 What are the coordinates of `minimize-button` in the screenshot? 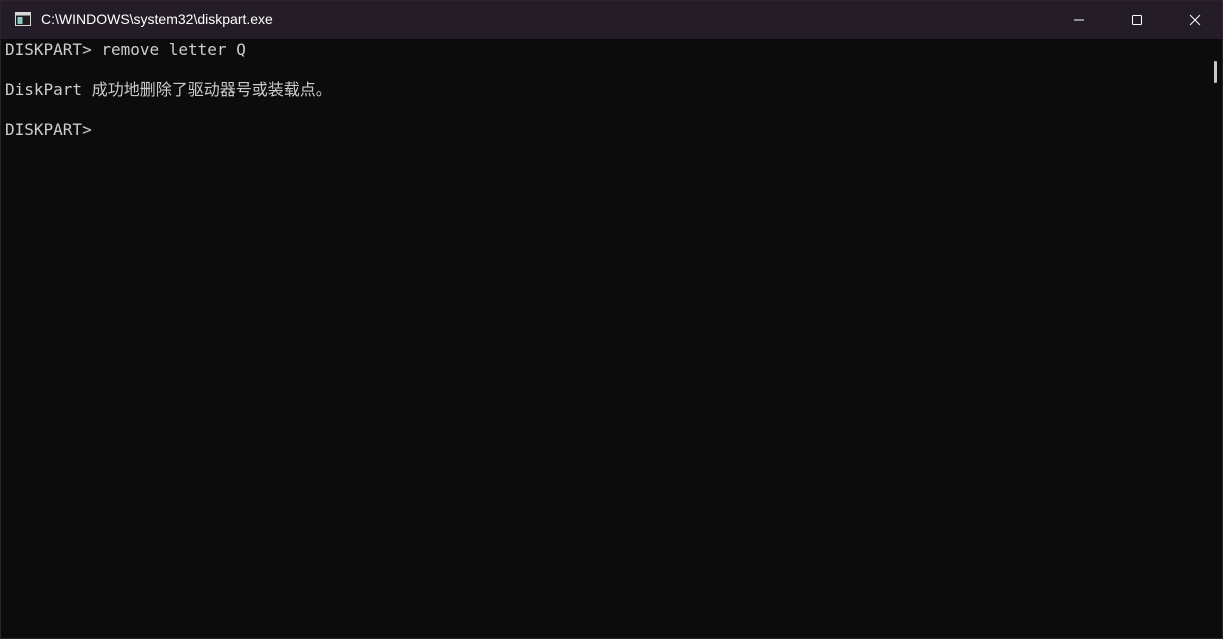 It's located at (1079, 20).